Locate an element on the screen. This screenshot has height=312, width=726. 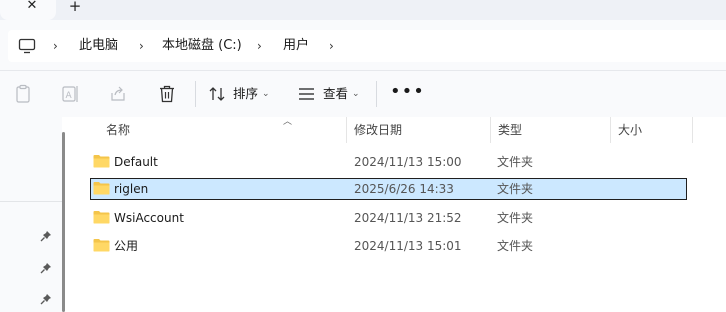
new-tab-button: + is located at coordinates (75, 8).